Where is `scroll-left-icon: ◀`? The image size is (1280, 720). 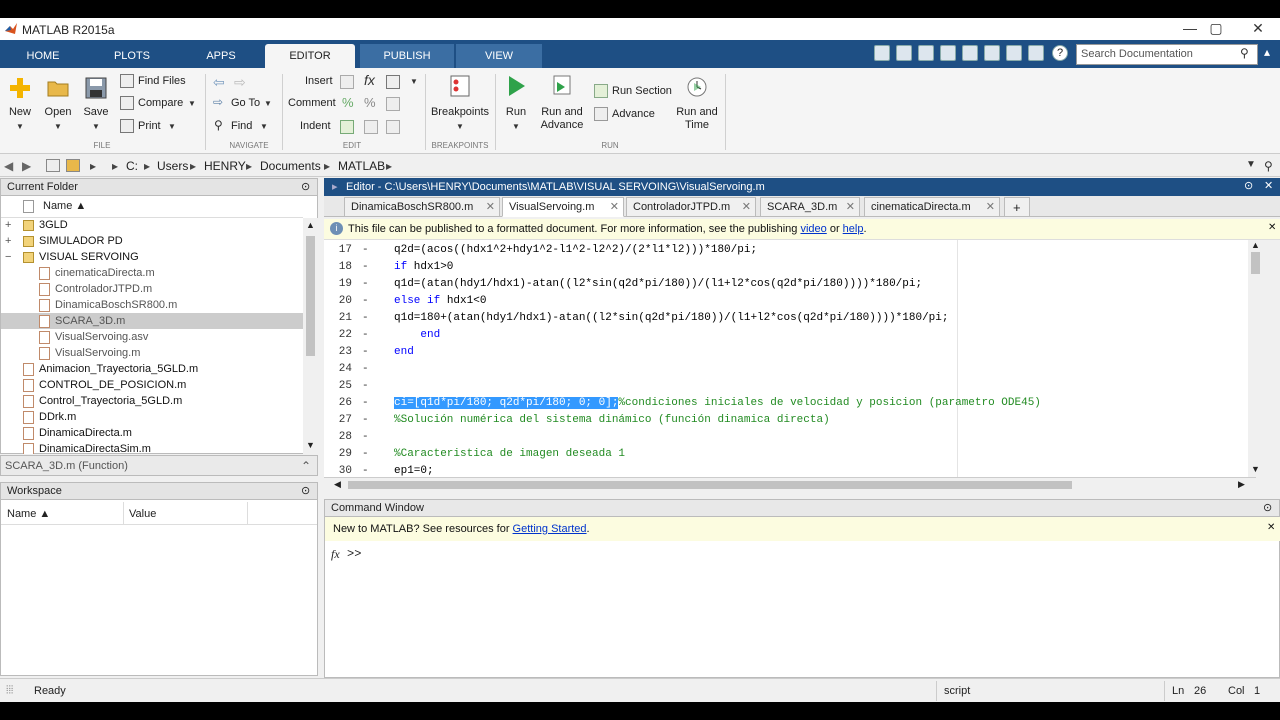
scroll-left-icon: ◀ is located at coordinates (337, 484).